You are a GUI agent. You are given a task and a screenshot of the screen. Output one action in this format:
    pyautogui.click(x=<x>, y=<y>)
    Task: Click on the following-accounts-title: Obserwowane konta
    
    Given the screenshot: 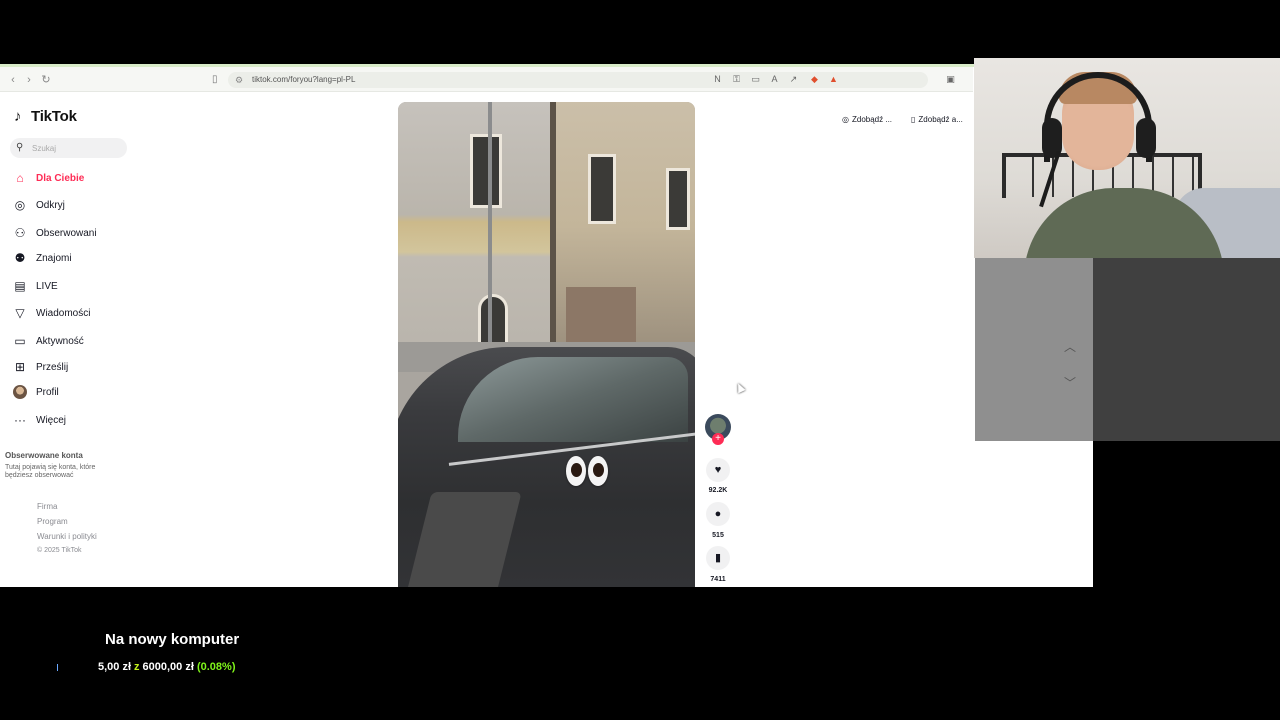 What is the action you would take?
    pyautogui.click(x=44, y=455)
    